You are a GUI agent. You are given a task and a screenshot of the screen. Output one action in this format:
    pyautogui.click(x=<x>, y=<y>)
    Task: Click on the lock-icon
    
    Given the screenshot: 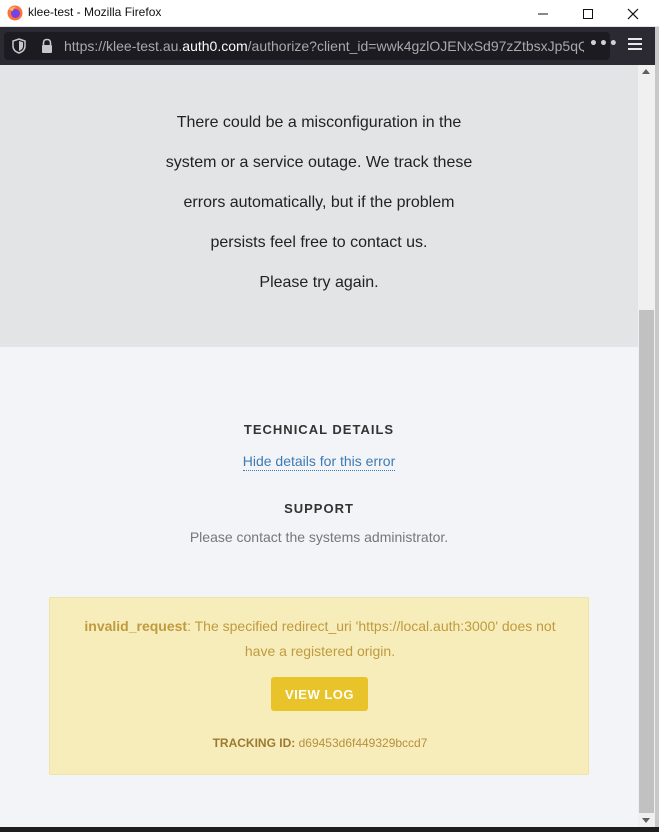 What is the action you would take?
    pyautogui.click(x=47, y=46)
    